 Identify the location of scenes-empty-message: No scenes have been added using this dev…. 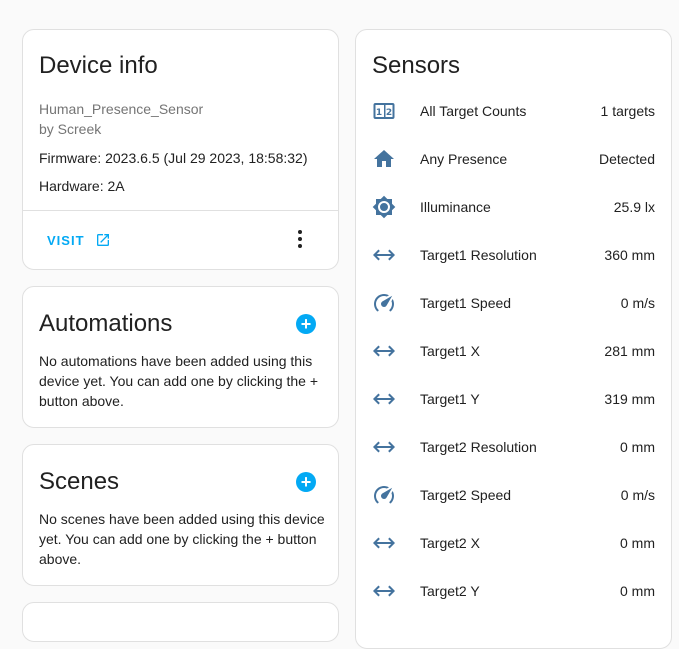
(182, 539).